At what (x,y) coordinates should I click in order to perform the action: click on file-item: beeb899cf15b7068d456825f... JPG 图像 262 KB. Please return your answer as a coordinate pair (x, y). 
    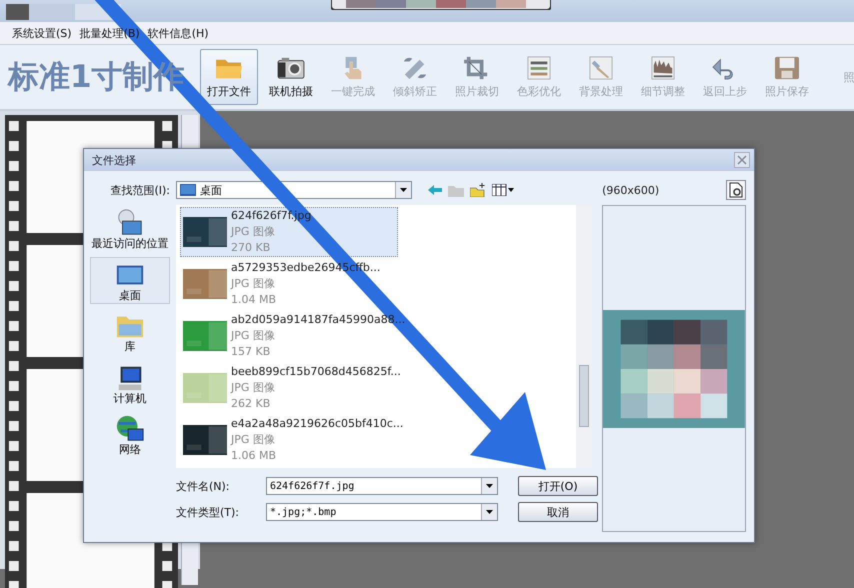
    Looking at the image, I should click on (289, 388).